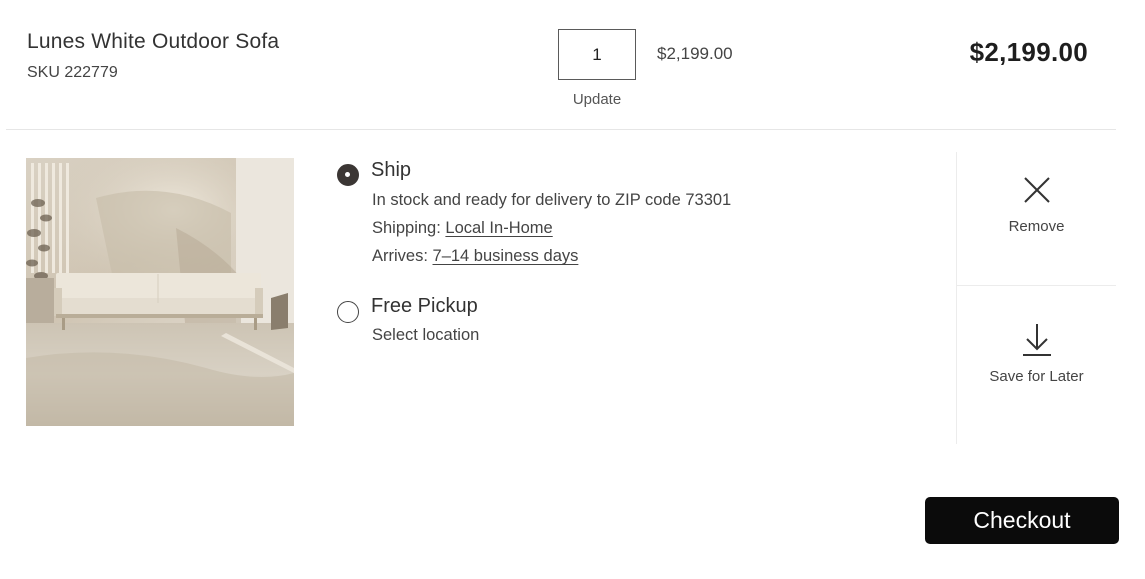  I want to click on header-divider, so click(561, 129).